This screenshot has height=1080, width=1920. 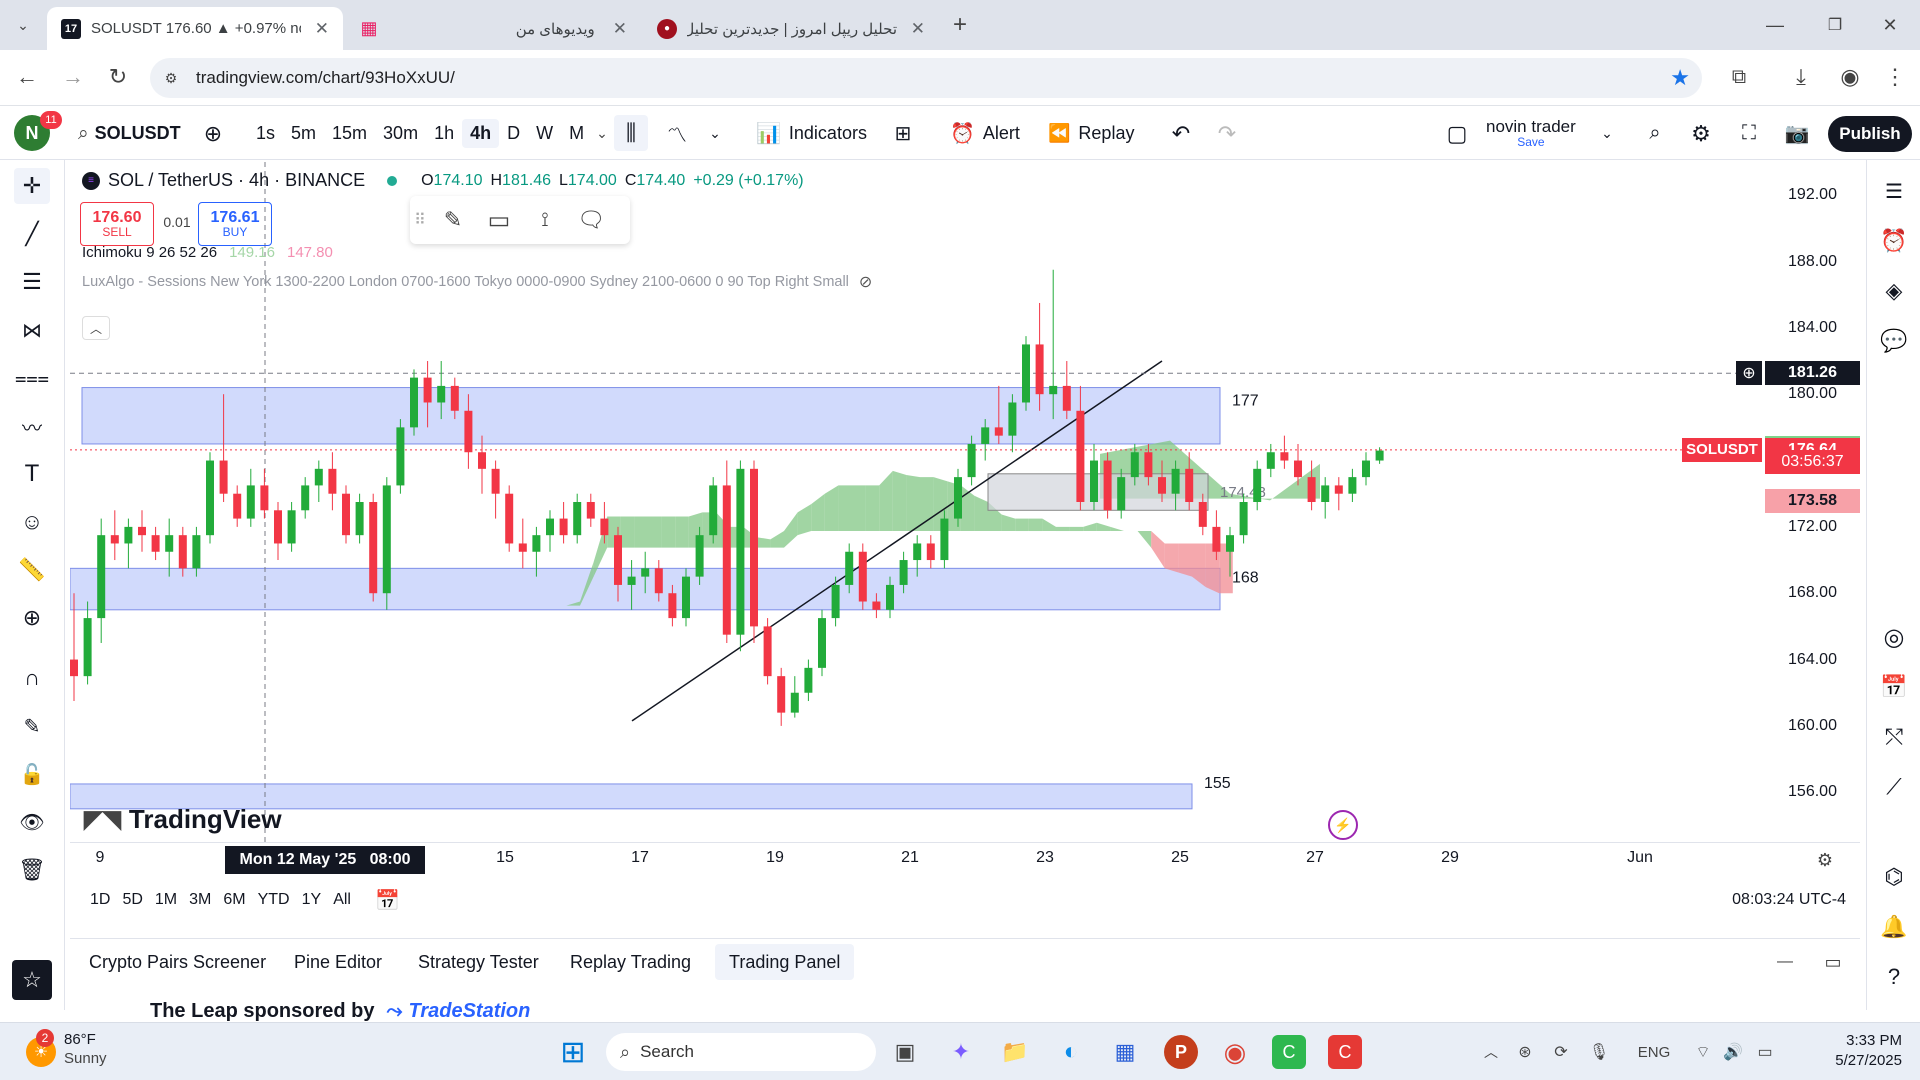 I want to click on redo-icon: ↷, so click(x=1227, y=133).